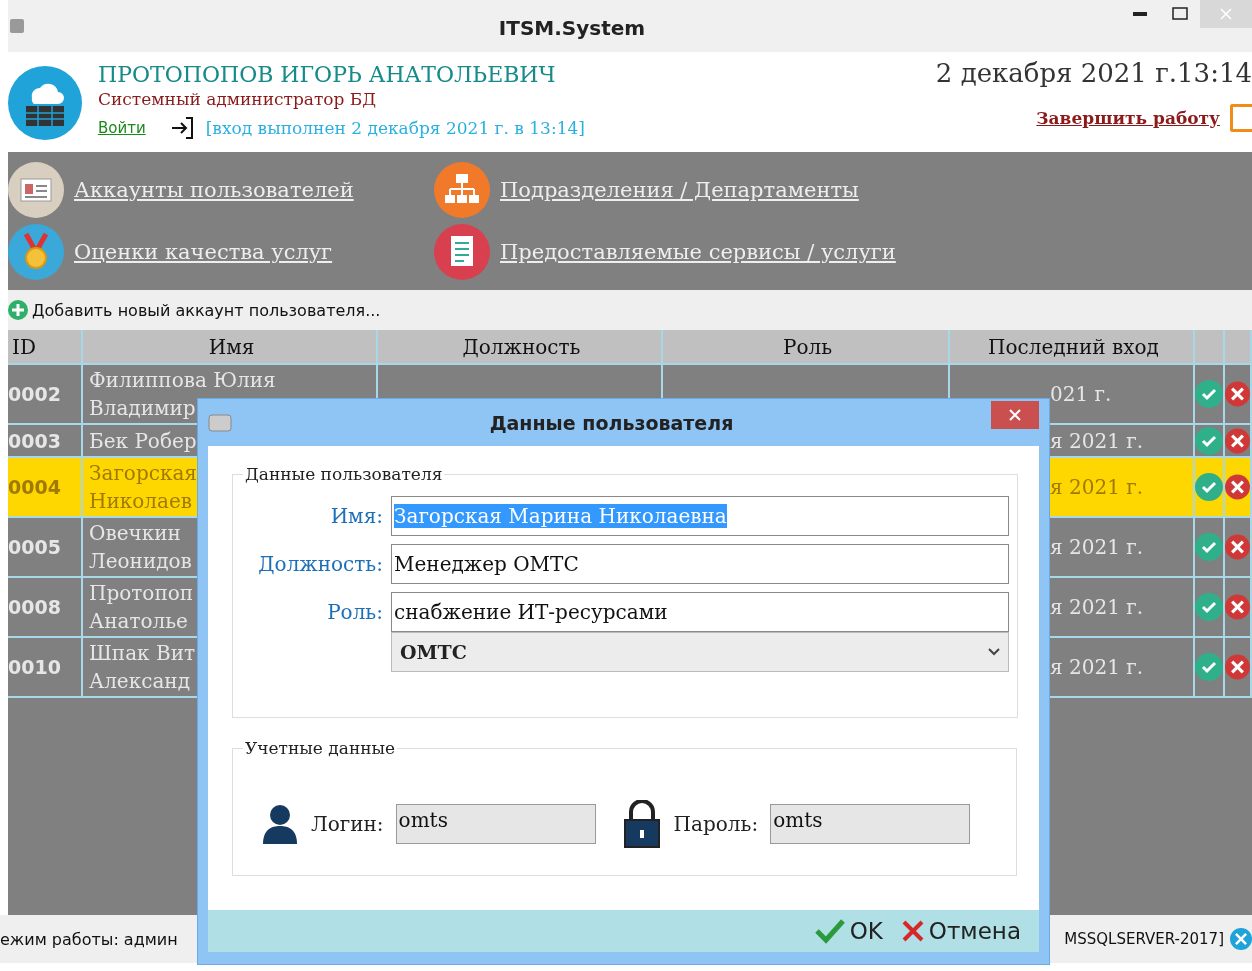 This screenshot has width=1252, height=971. What do you see at coordinates (45, 346) in the screenshot?
I see `column-header: ID` at bounding box center [45, 346].